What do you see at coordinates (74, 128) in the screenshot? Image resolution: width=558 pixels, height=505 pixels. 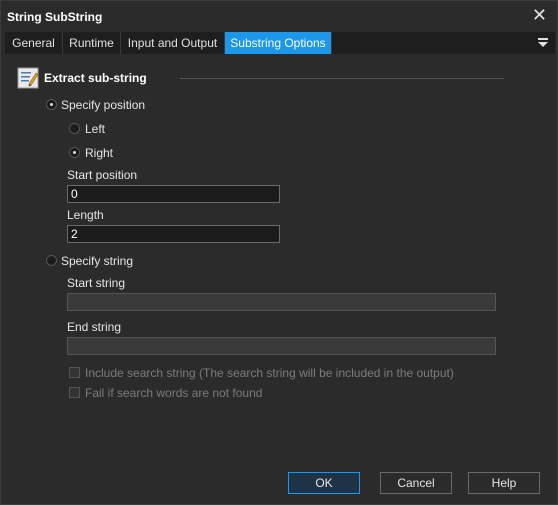 I see `left-radio` at bounding box center [74, 128].